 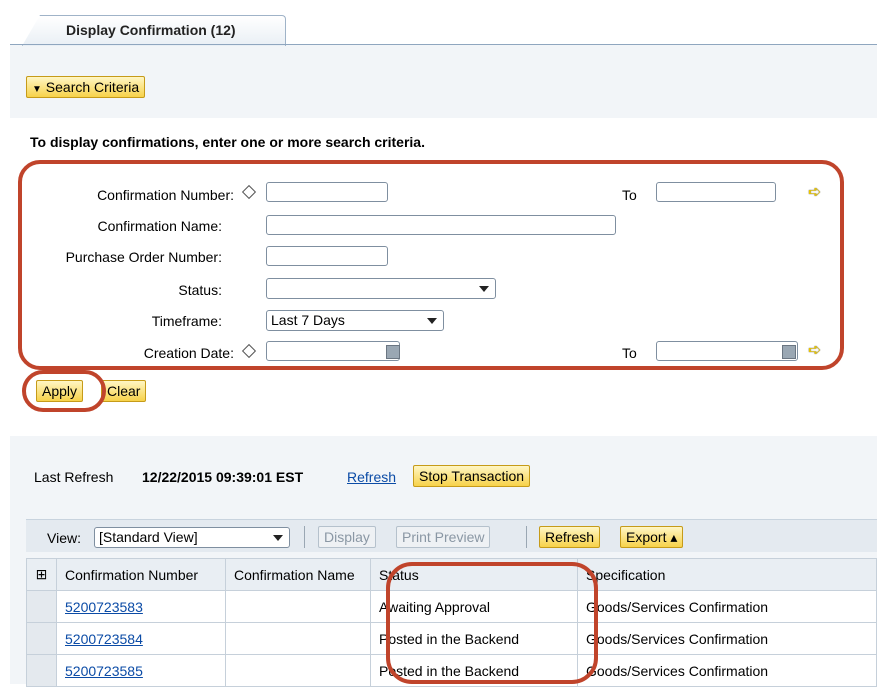 What do you see at coordinates (64, 538) in the screenshot?
I see `view-label: View:` at bounding box center [64, 538].